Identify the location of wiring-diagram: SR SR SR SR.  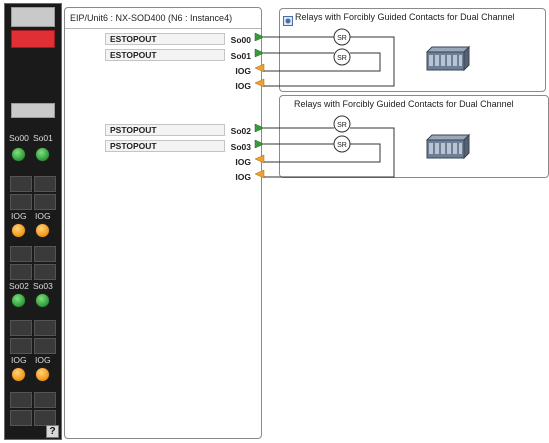
(362, 103).